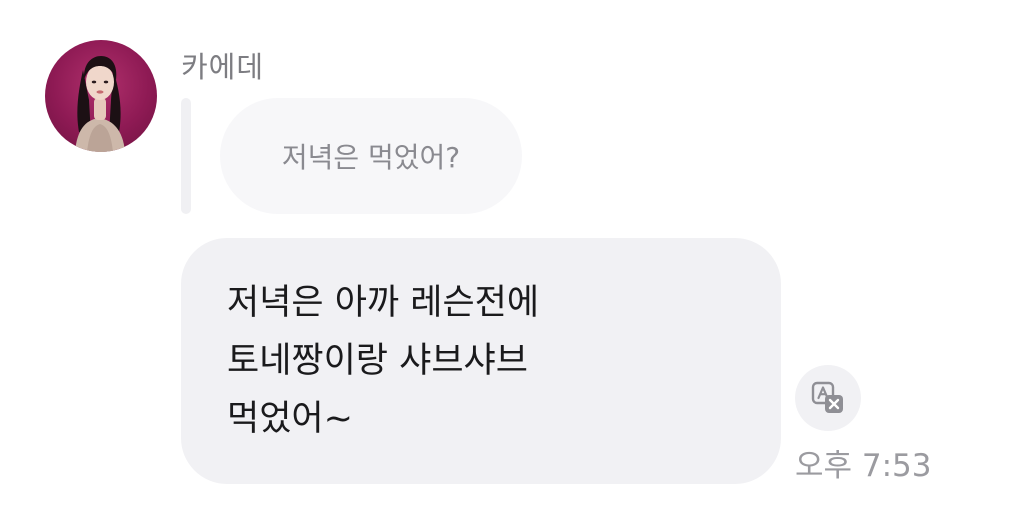  I want to click on message-line: 저녁은 아까 레슨전에, so click(383, 303).